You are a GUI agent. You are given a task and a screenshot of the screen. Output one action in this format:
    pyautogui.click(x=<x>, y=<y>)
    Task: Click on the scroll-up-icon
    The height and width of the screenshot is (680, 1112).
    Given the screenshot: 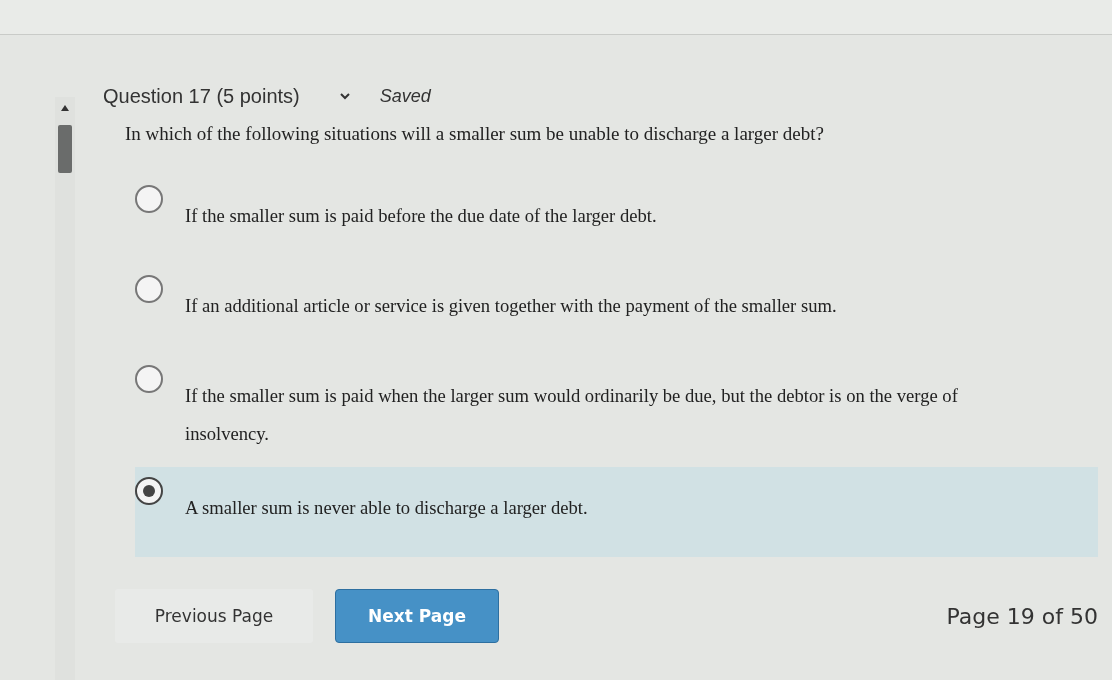 What is the action you would take?
    pyautogui.click(x=65, y=108)
    